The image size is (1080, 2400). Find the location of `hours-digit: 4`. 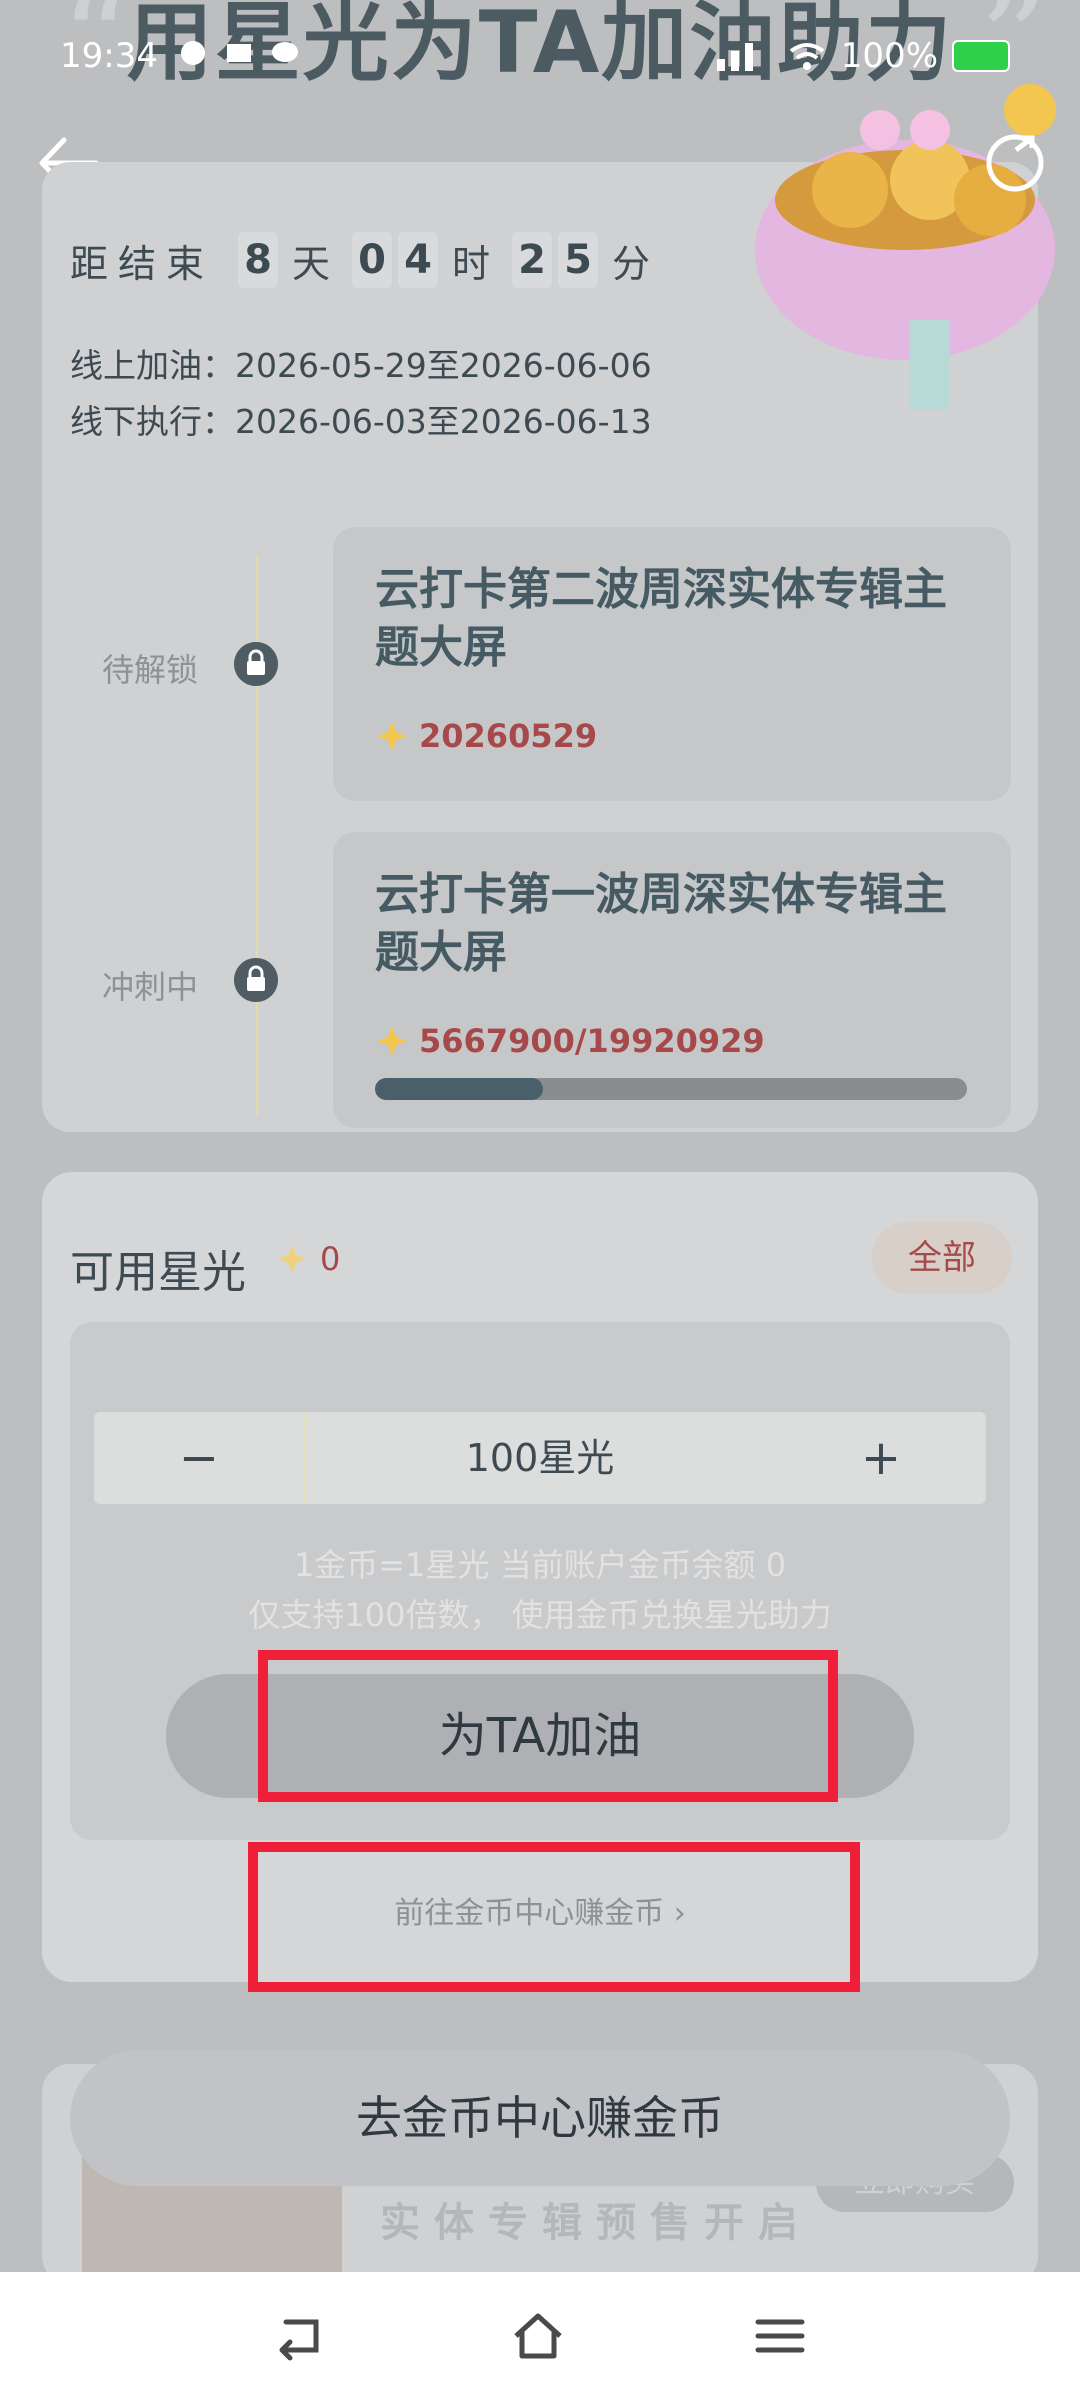

hours-digit: 4 is located at coordinates (418, 260).